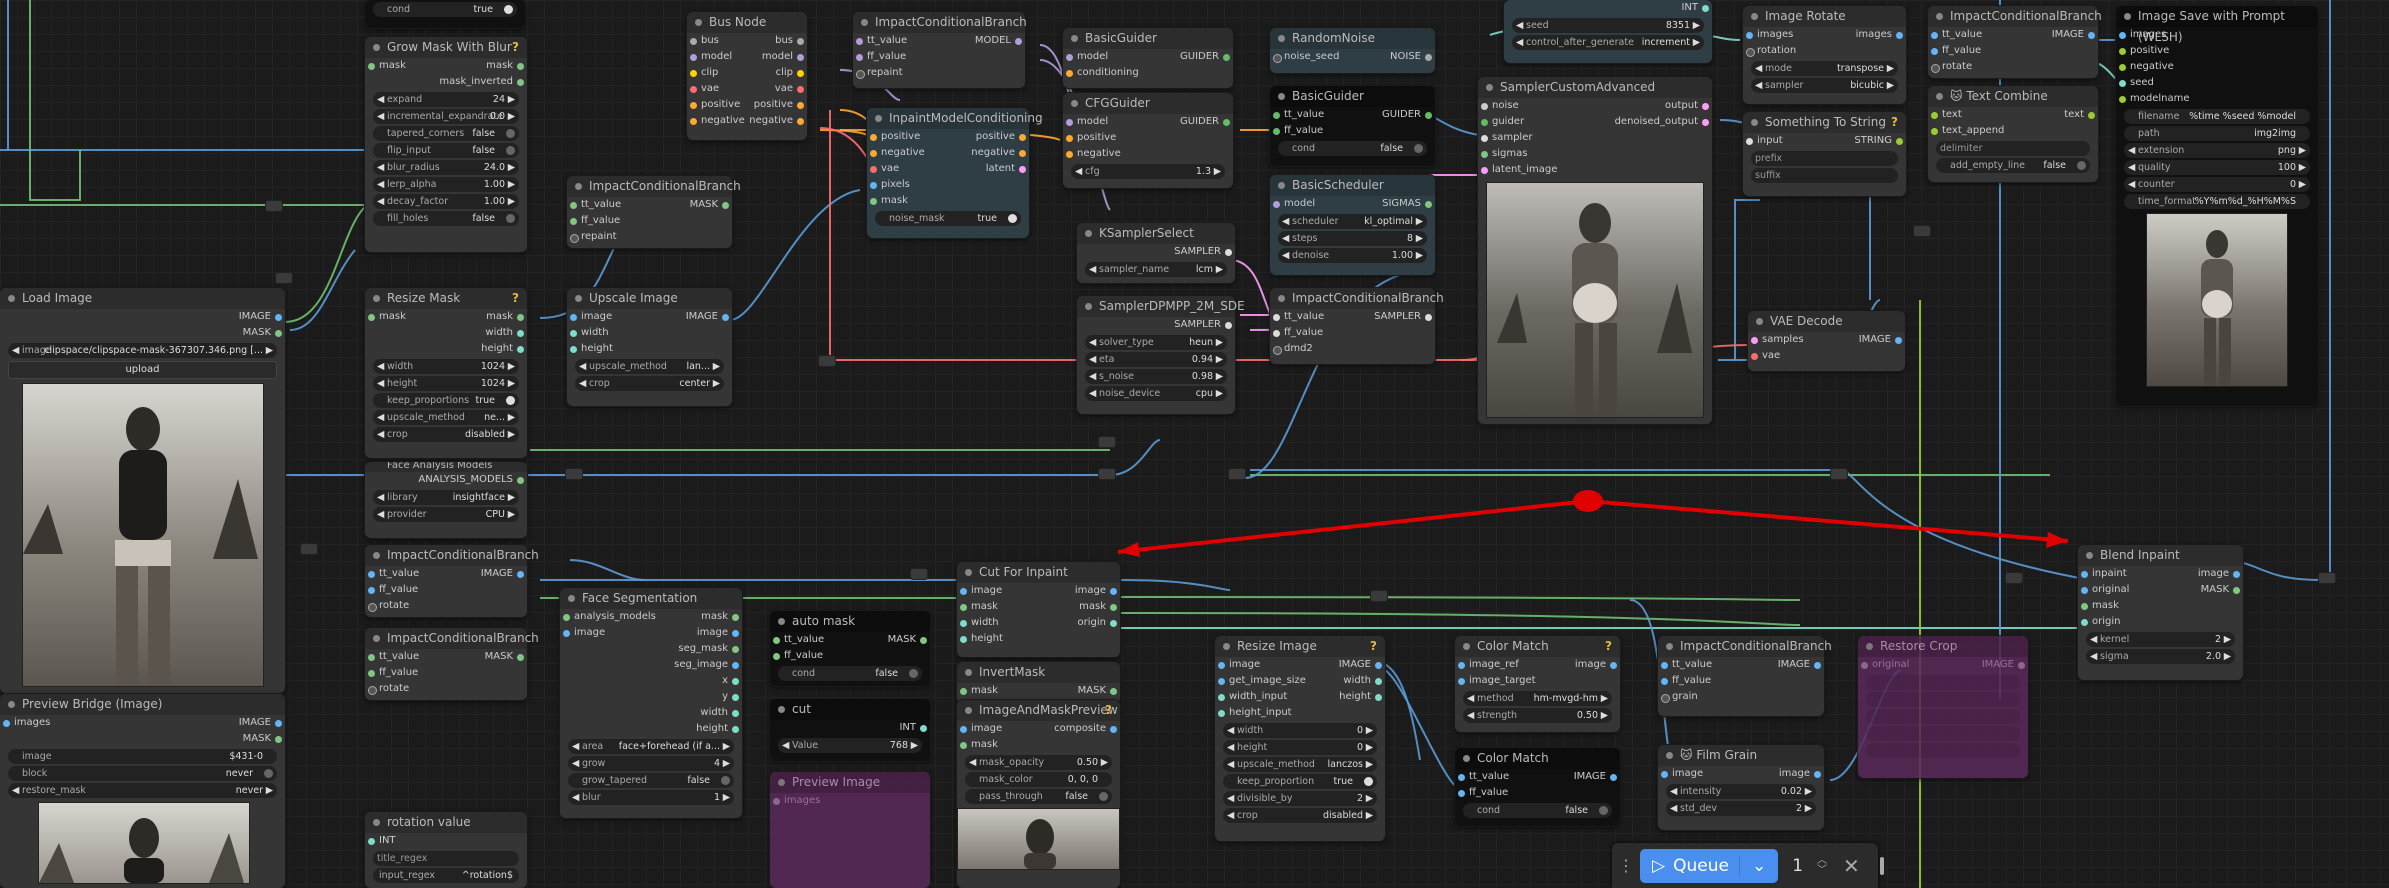 The height and width of the screenshot is (888, 2389). Describe the element at coordinates (446, 201) in the screenshot. I see `widget-decay-factor: ◀ decay_factor 1.00 ▶` at that location.